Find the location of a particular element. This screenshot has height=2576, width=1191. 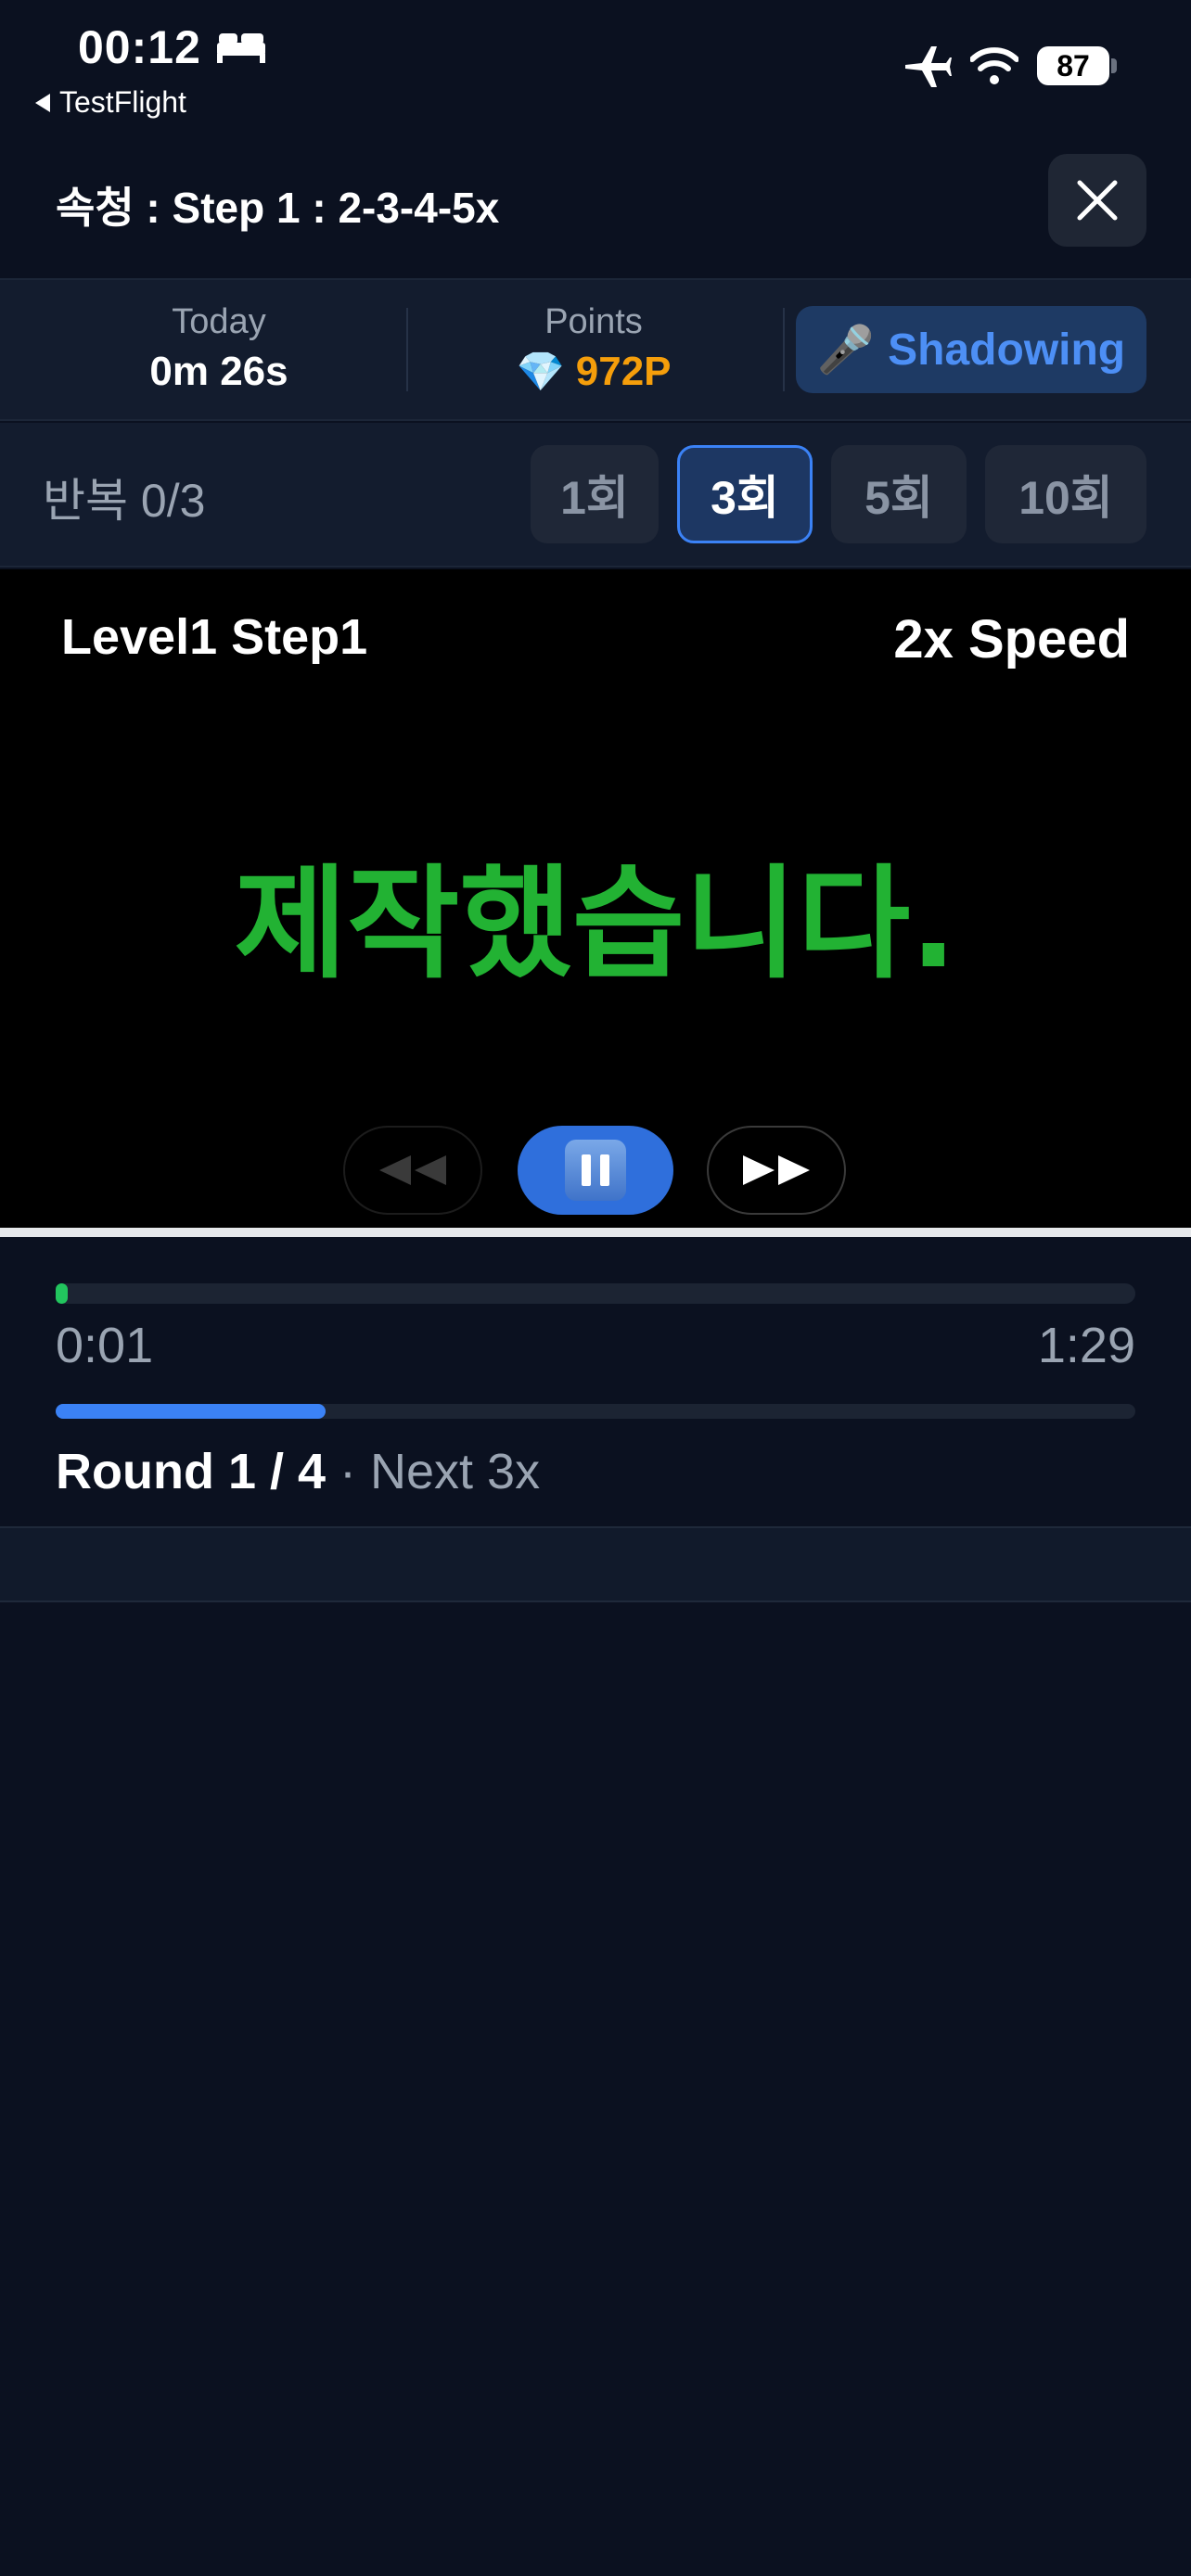

lesson-title: 속청 : Step 1 : 2-3-4-5x is located at coordinates (278, 208).